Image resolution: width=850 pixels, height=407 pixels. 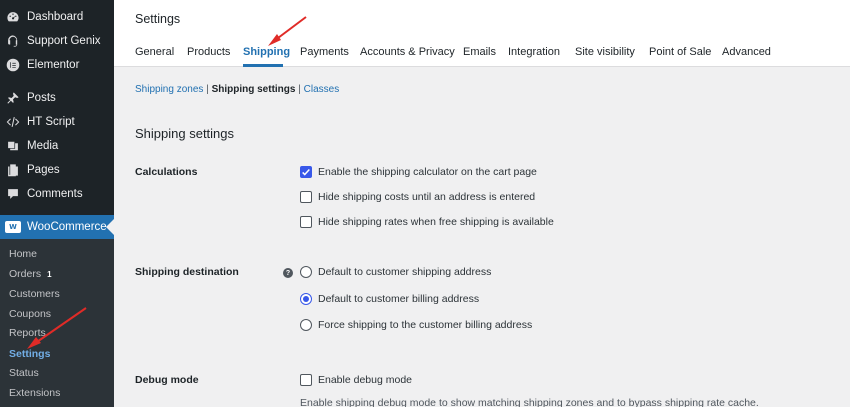 I want to click on current-menu-arrow, so click(x=110, y=227).